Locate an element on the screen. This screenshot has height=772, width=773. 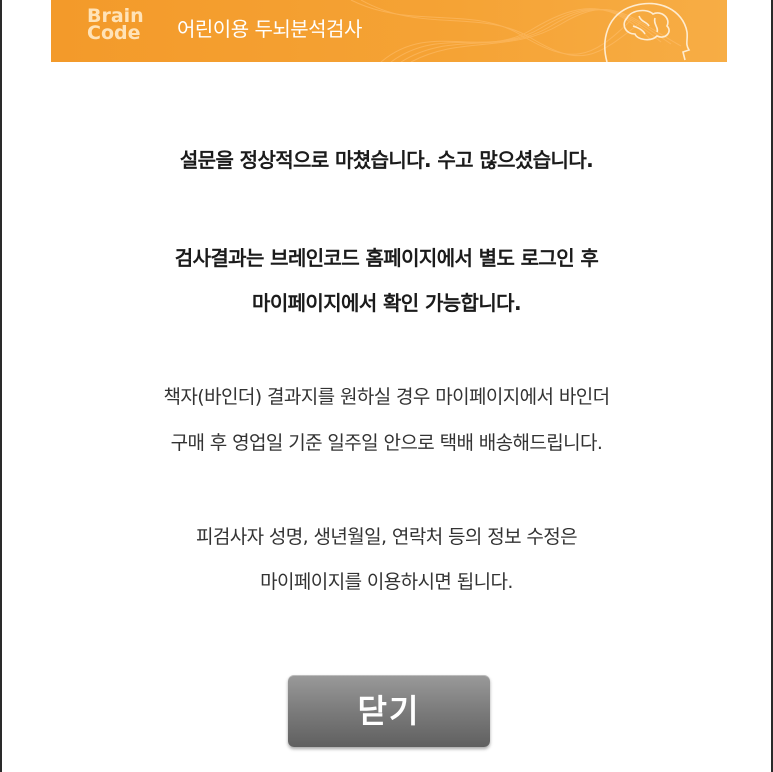
binder-info-line-1: 책자(바인더) 결과지를 원하실 경우 마이페이지에서 바인더 is located at coordinates (387, 397).